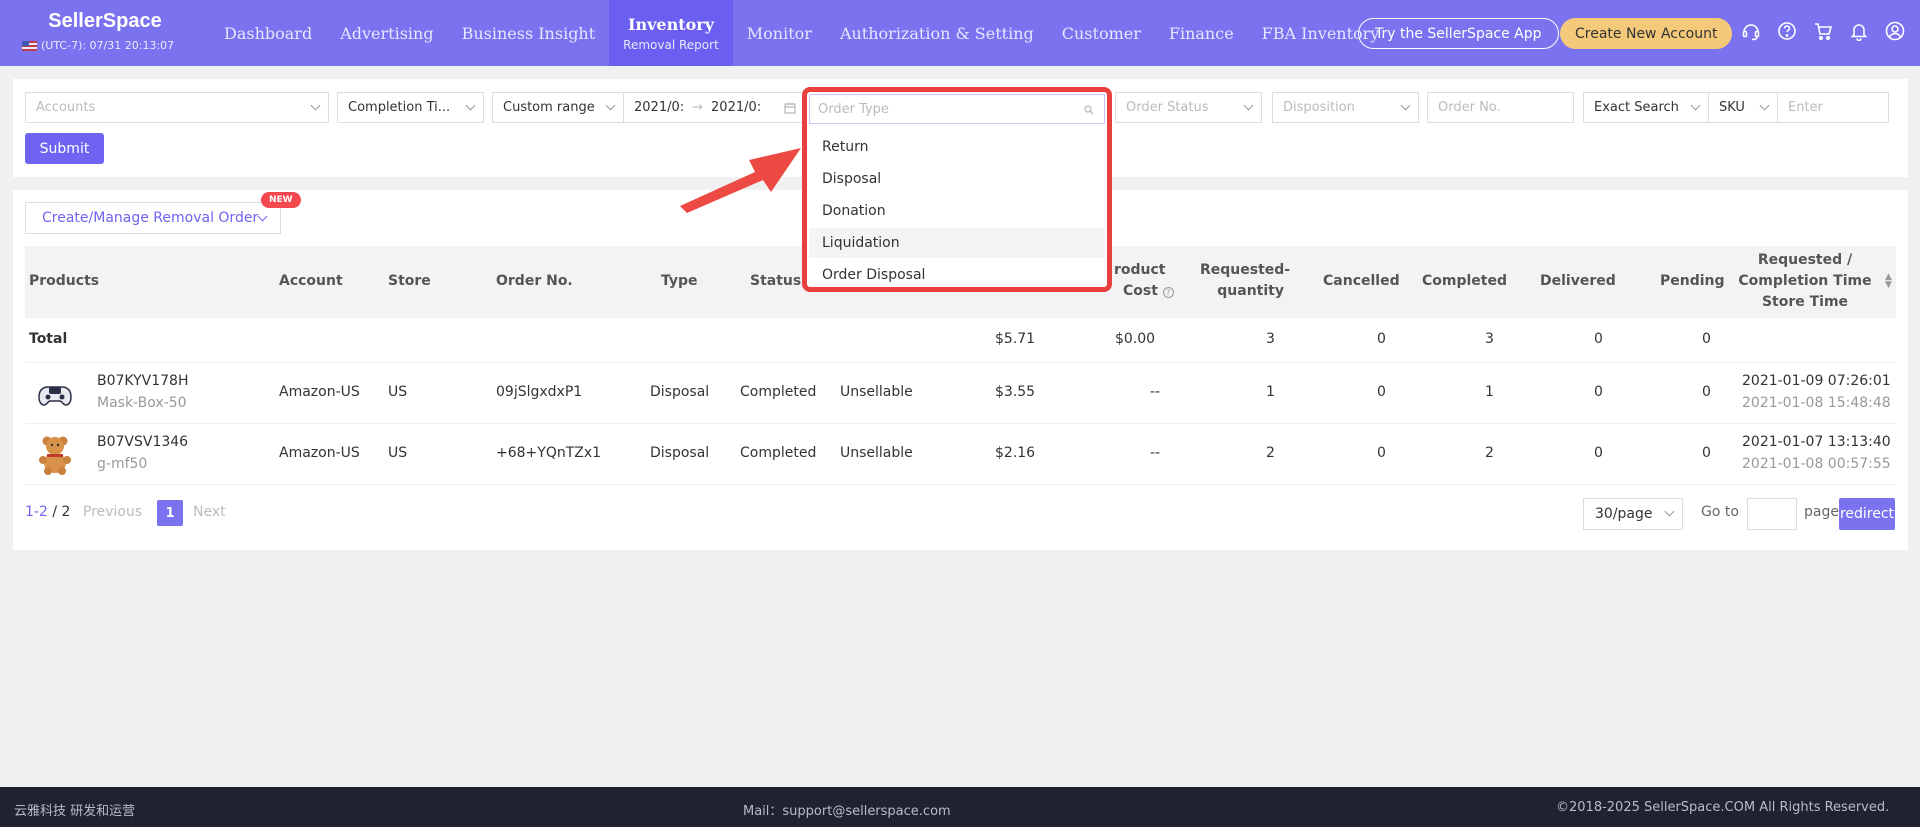  Describe the element at coordinates (1089, 110) in the screenshot. I see `search-icon` at that location.